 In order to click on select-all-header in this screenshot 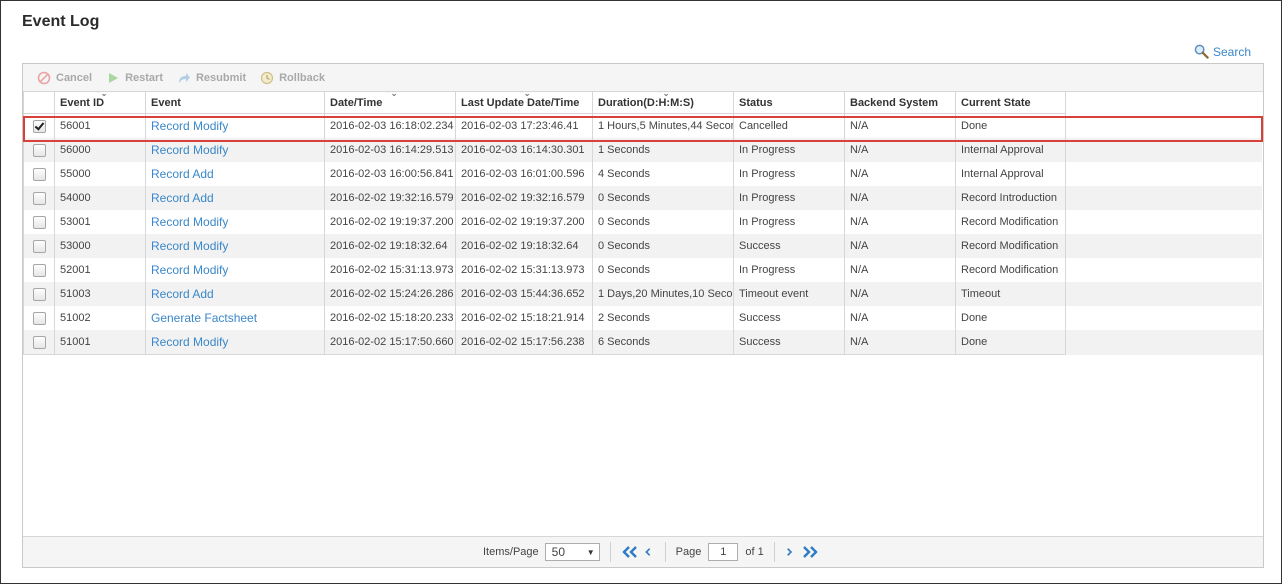, I will do `click(39, 103)`.